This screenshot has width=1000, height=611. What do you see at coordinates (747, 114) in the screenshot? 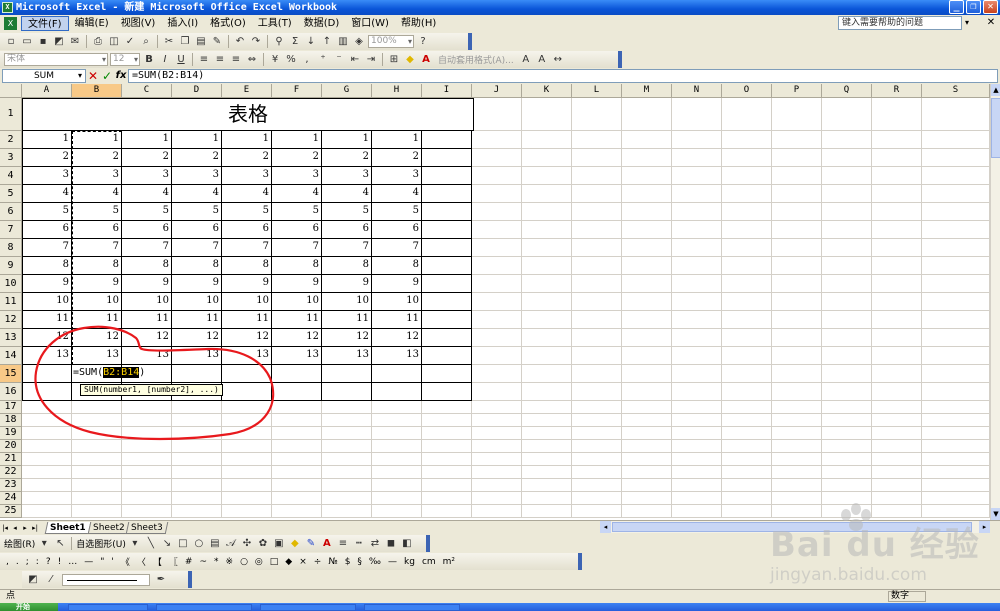
I see `cell-o1` at bounding box center [747, 114].